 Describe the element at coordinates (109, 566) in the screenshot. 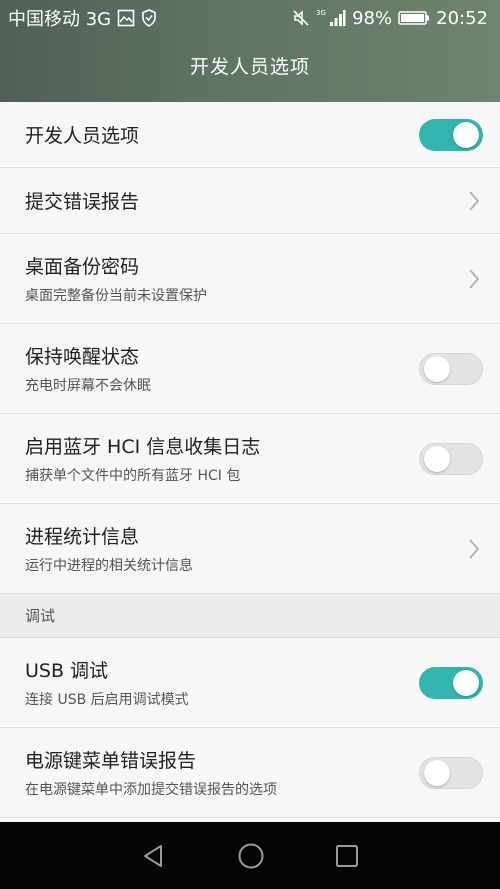

I see `row-subtitle: 运行中进程的相关统计信息` at that location.